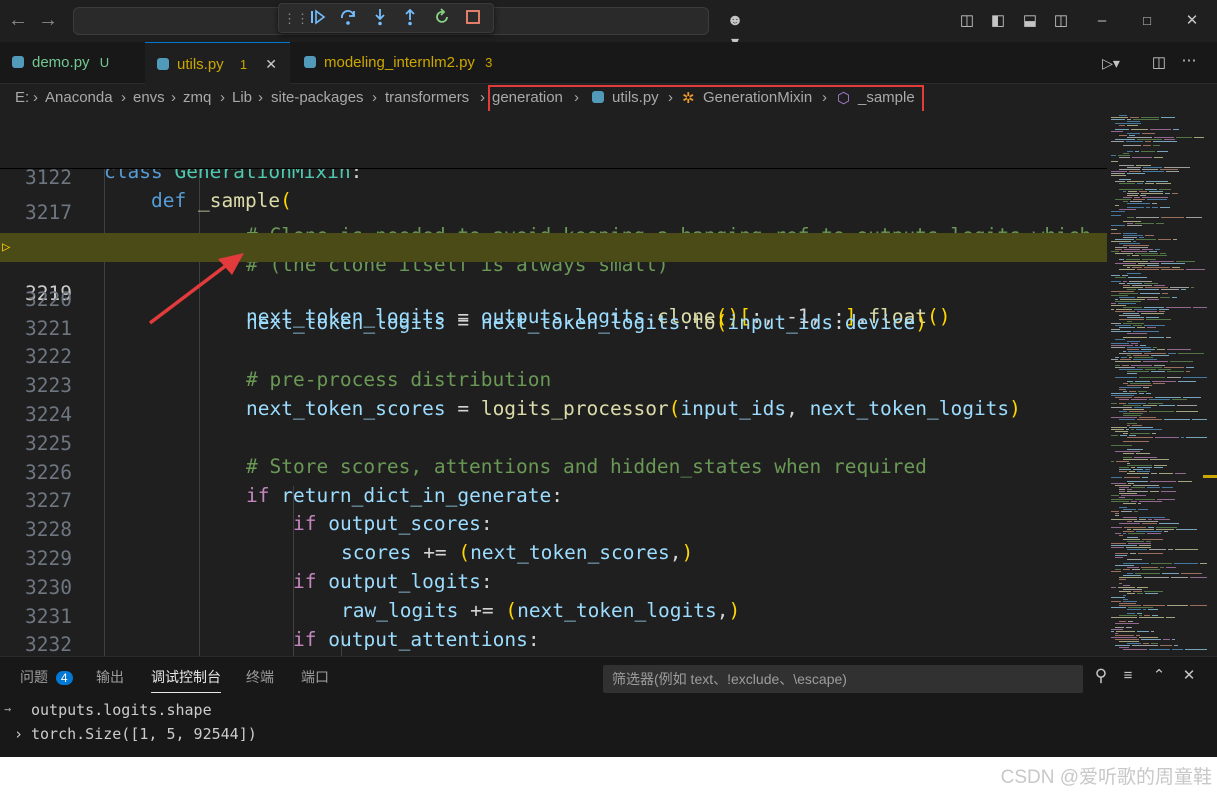 This screenshot has height=792, width=1217. What do you see at coordinates (348, 19) in the screenshot?
I see `step-over-icon` at bounding box center [348, 19].